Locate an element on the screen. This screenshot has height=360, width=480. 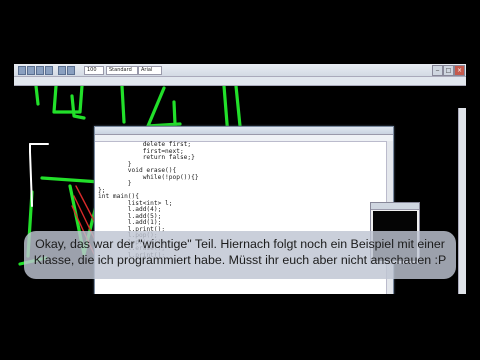
paint-toolbar: 100 Standard Arial ‒ □ × is located at coordinates (240, 70).